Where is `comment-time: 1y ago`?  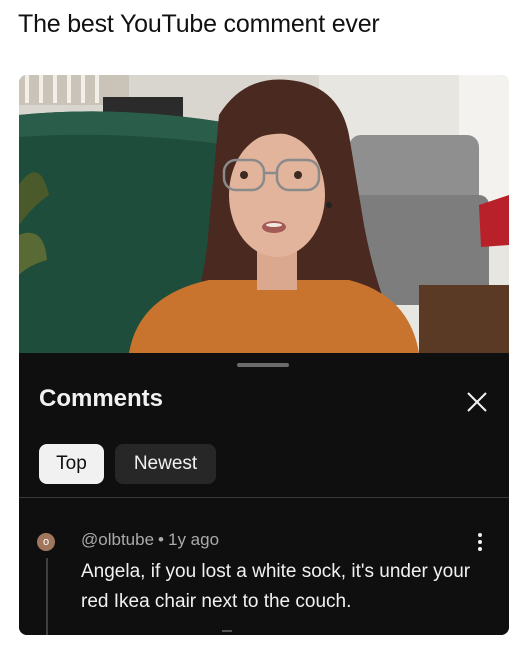
comment-time: 1y ago is located at coordinates (193, 539).